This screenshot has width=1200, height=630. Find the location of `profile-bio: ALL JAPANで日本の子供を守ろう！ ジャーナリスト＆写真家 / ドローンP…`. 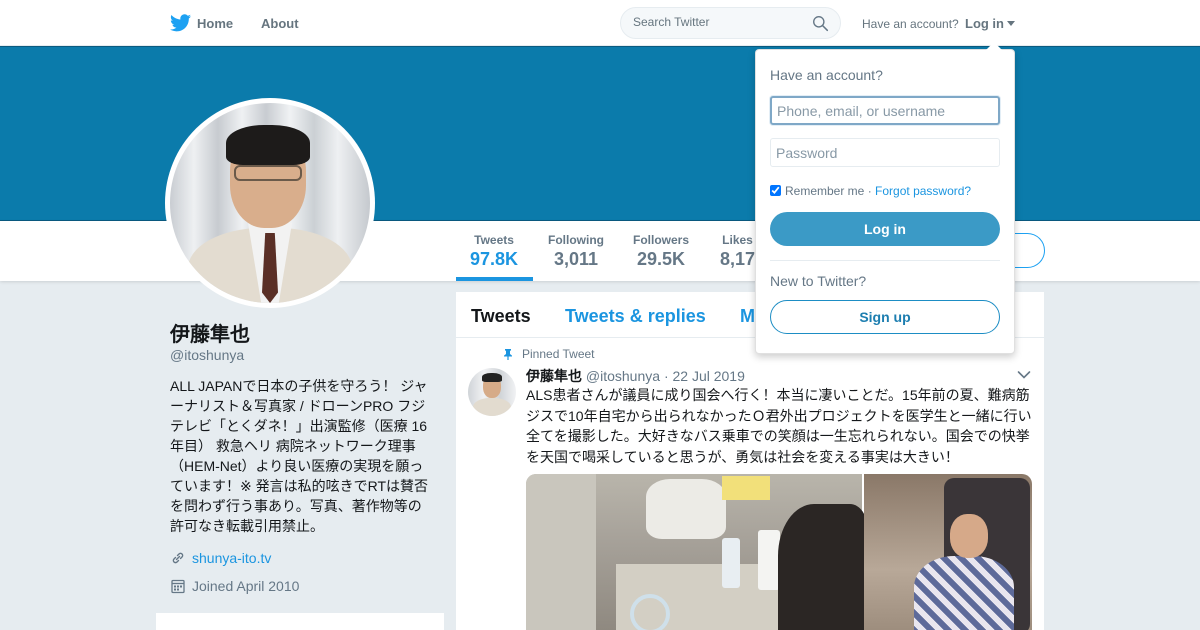

profile-bio: ALL JAPANで日本の子供を守ろう！ ジャーナリスト＆写真家 / ドローンP… is located at coordinates (299, 456).